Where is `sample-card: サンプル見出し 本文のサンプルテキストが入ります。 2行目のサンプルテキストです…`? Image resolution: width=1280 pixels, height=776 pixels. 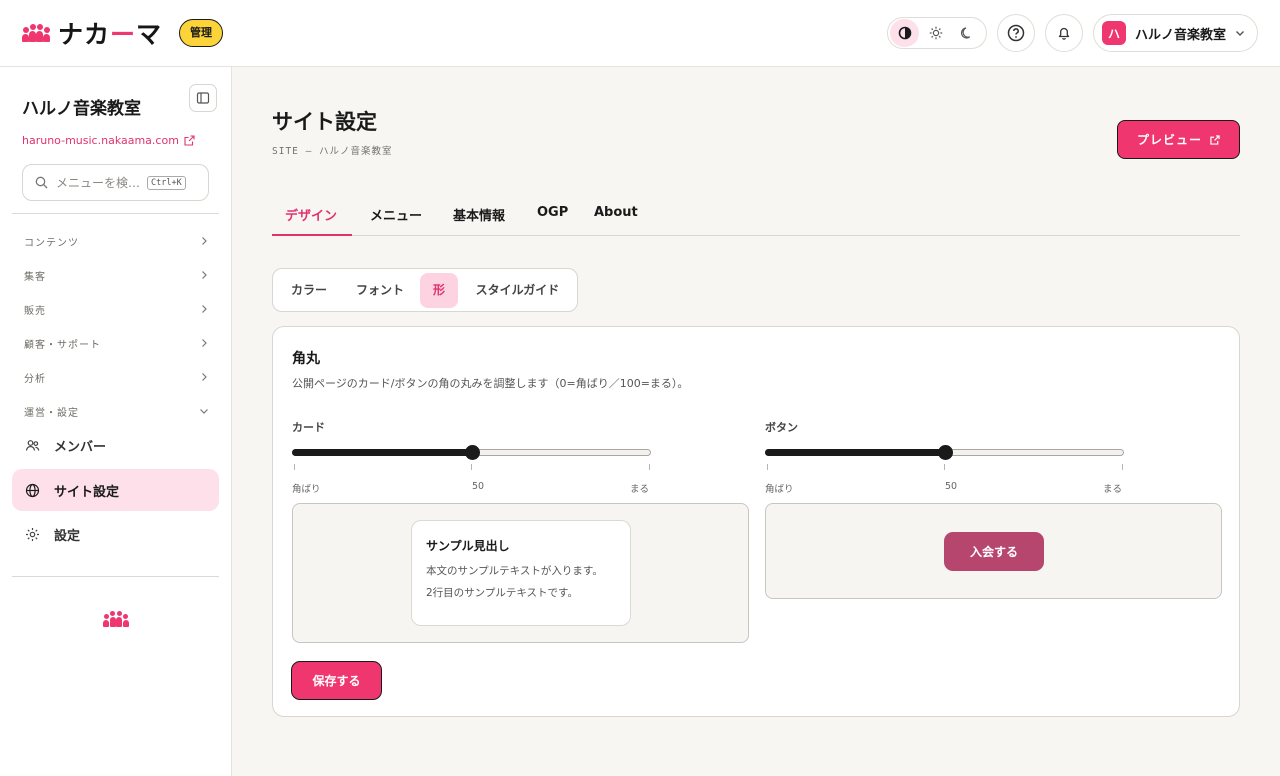
sample-card: サンプル見出し 本文のサンプルテキストが入ります。 2行目のサンプルテキストです… is located at coordinates (521, 573).